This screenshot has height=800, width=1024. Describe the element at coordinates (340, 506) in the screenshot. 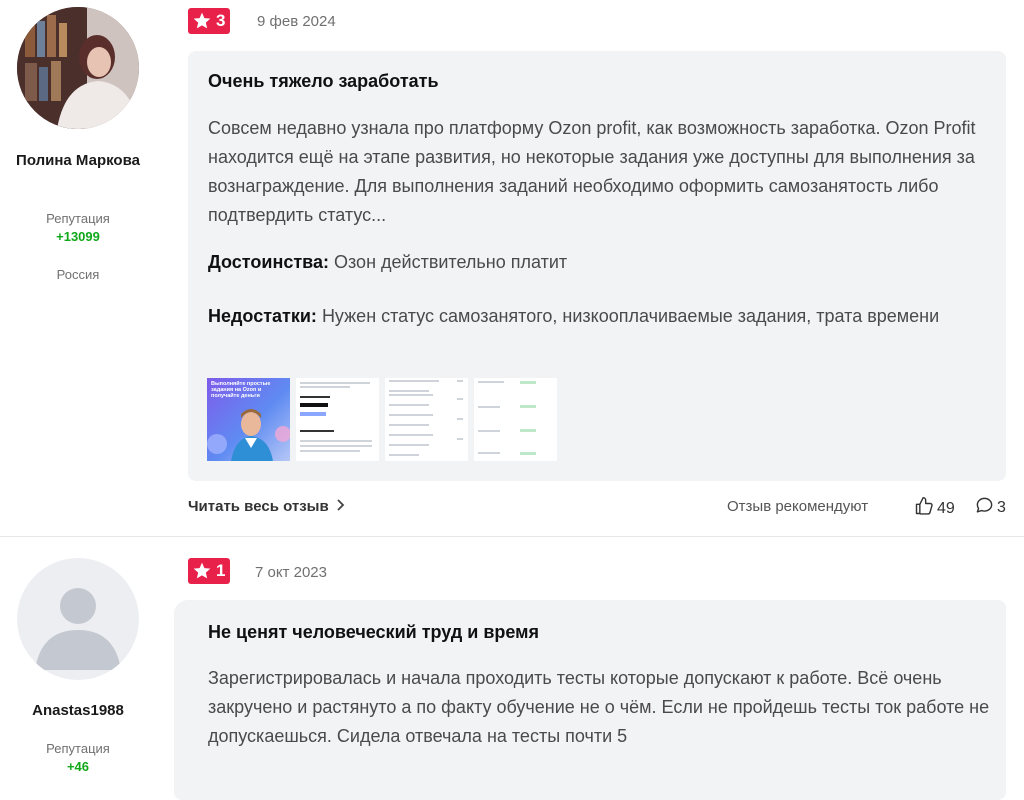

I see `chevron-right-icon` at that location.